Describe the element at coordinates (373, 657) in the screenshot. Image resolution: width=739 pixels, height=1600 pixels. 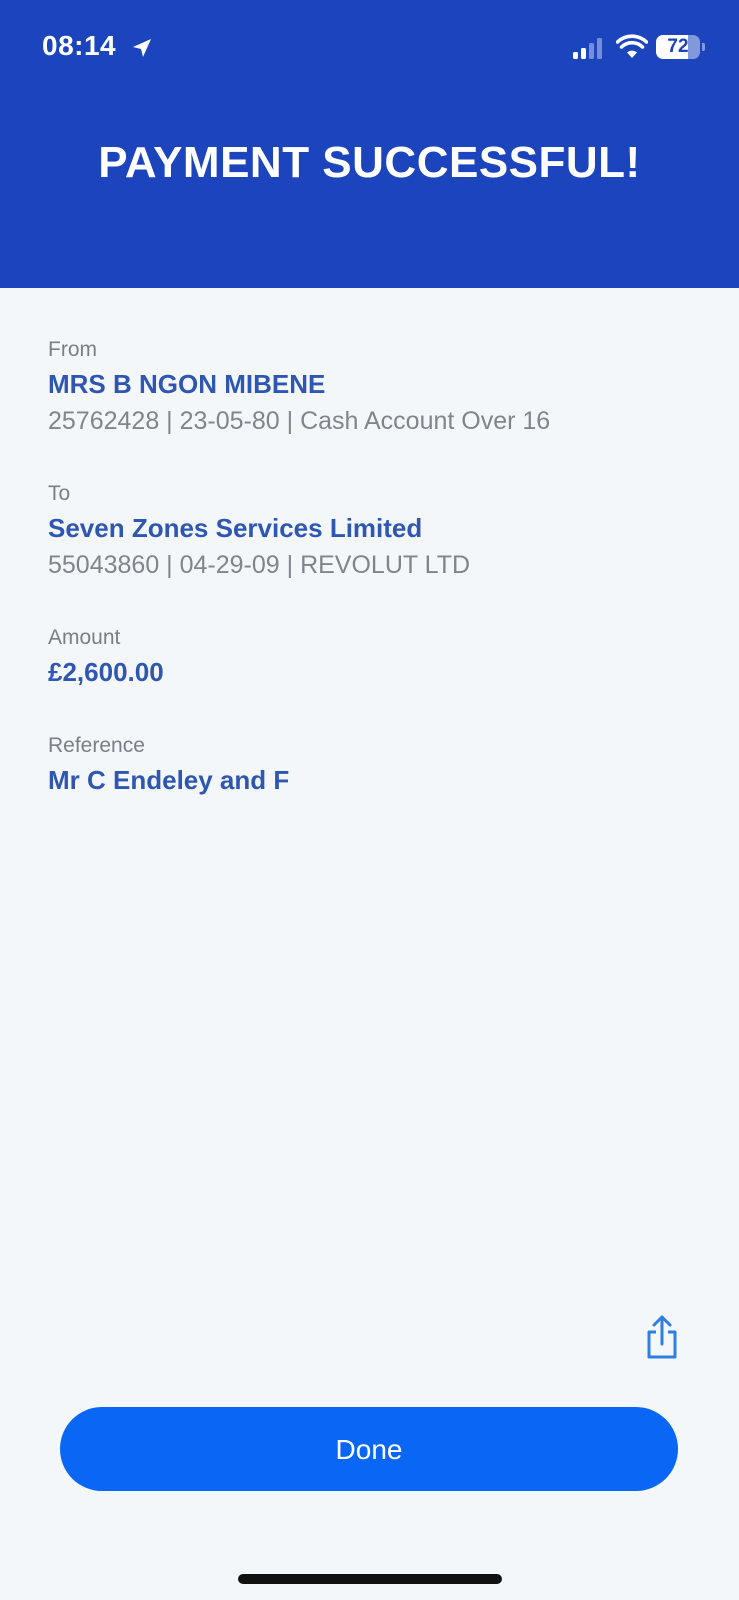
I see `amount-section: Amount £2,600.00` at that location.